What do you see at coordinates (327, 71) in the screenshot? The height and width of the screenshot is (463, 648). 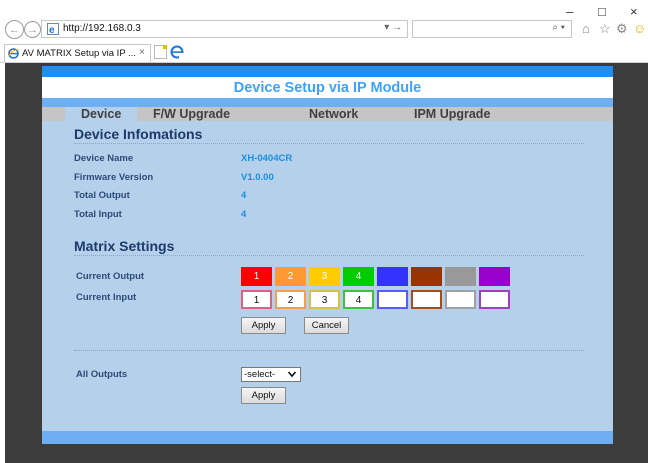 I see `header-strip` at bounding box center [327, 71].